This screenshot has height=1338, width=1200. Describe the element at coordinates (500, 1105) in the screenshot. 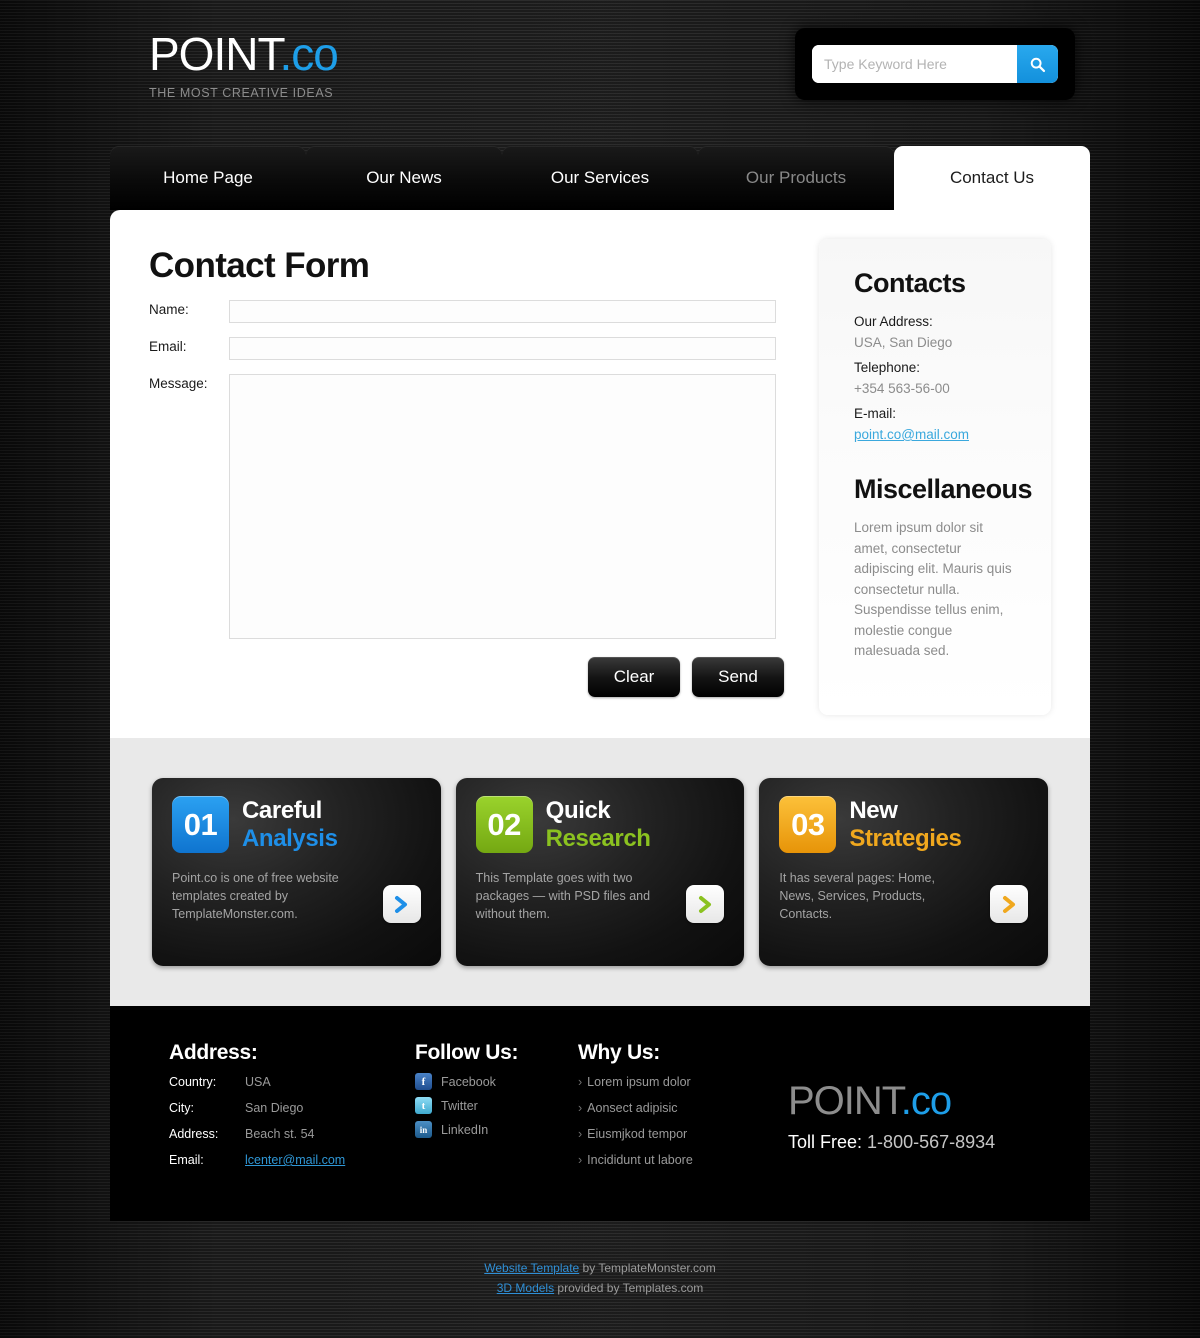

I see `social-link-twitter: t Twitter` at that location.